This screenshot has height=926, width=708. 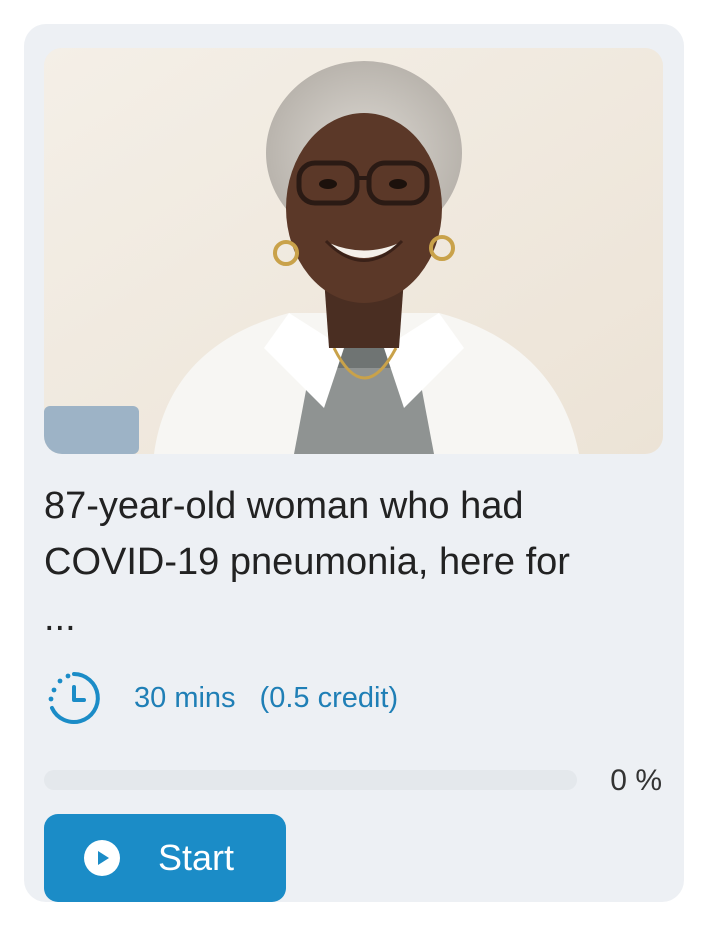 I want to click on case-meta: 30 mins (0.5 credit), so click(x=221, y=698).